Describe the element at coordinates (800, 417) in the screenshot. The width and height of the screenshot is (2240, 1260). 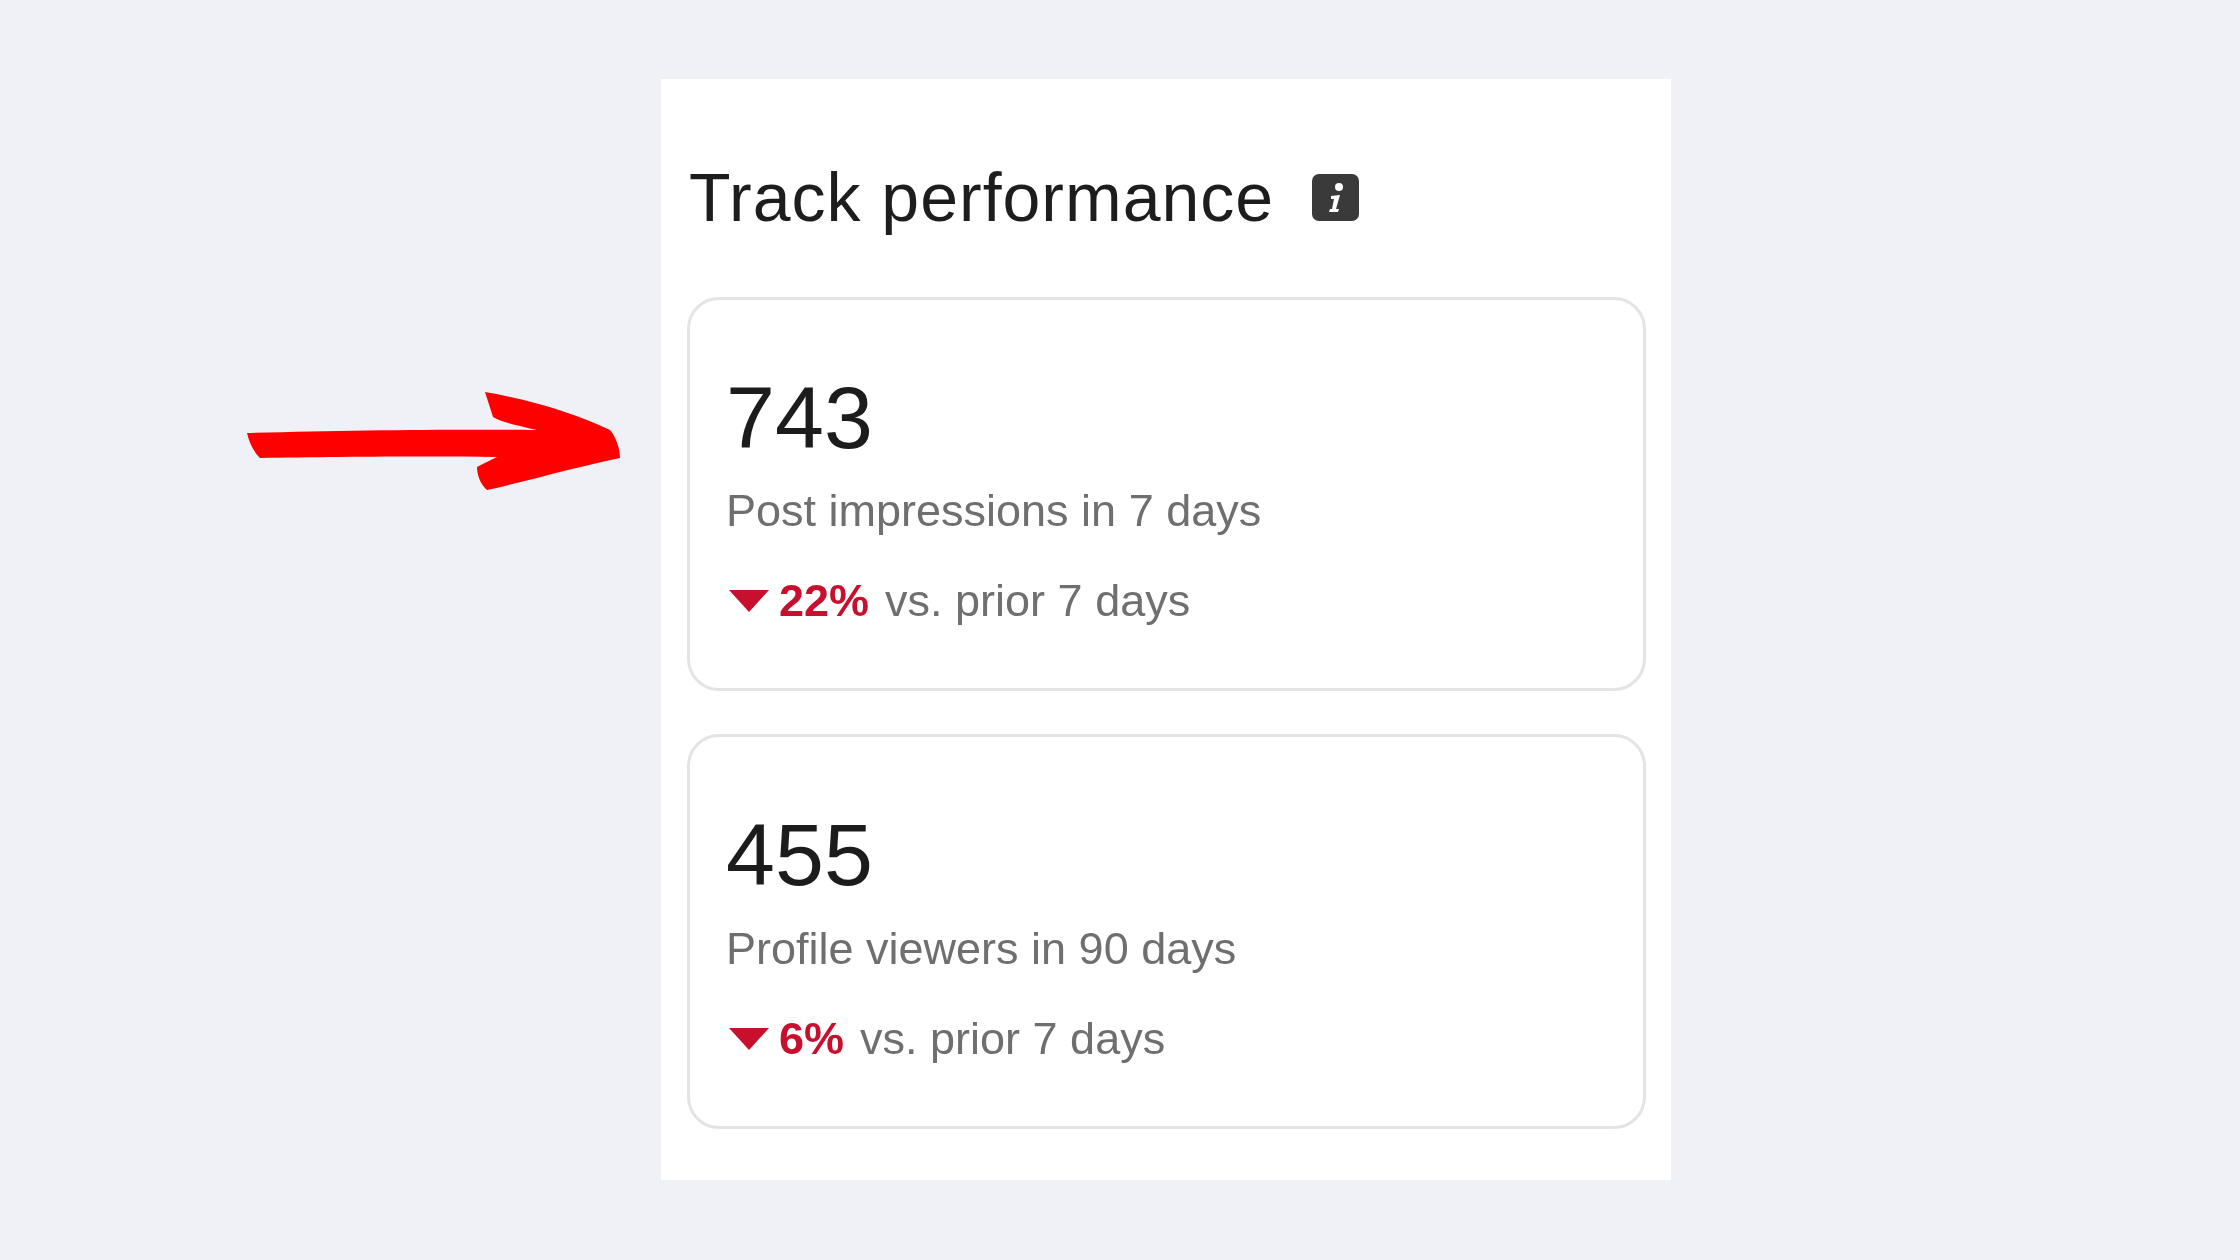
I see `metric-value: 743` at that location.